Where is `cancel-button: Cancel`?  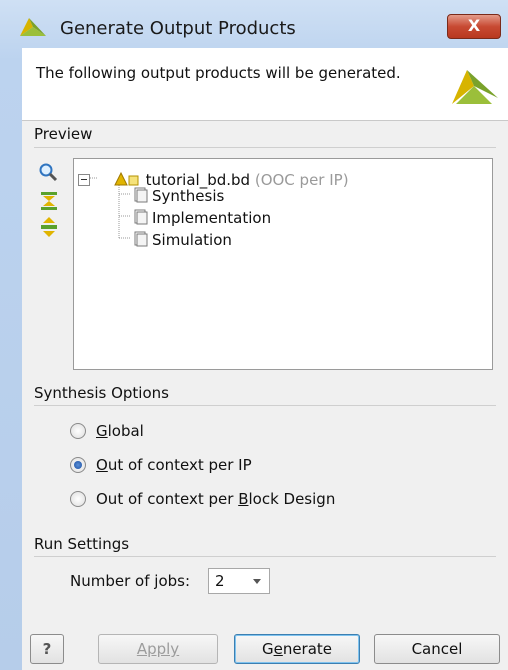
cancel-button: Cancel is located at coordinates (437, 649).